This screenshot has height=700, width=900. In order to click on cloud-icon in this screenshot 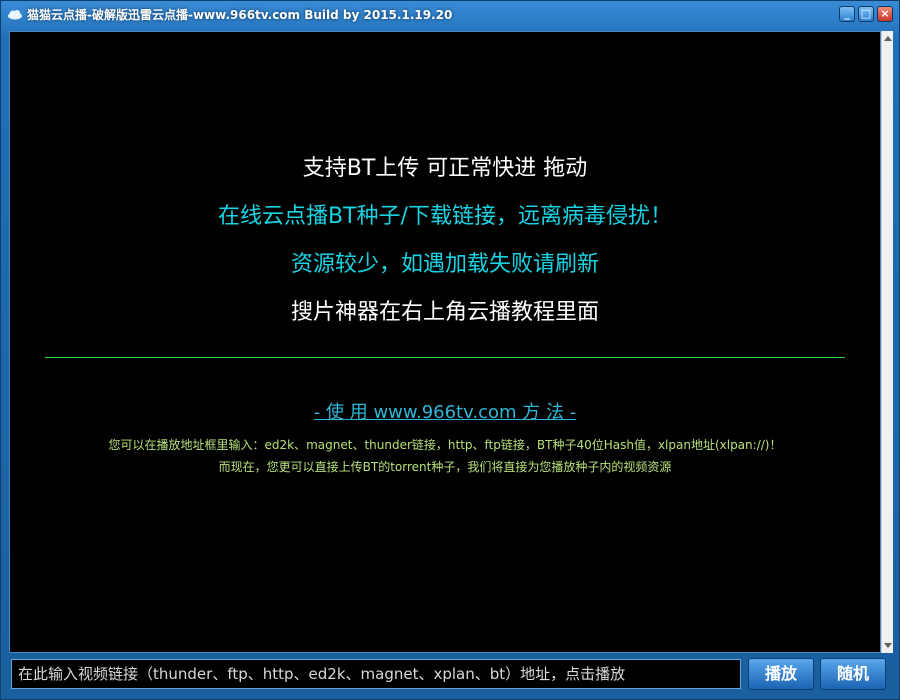, I will do `click(15, 15)`.